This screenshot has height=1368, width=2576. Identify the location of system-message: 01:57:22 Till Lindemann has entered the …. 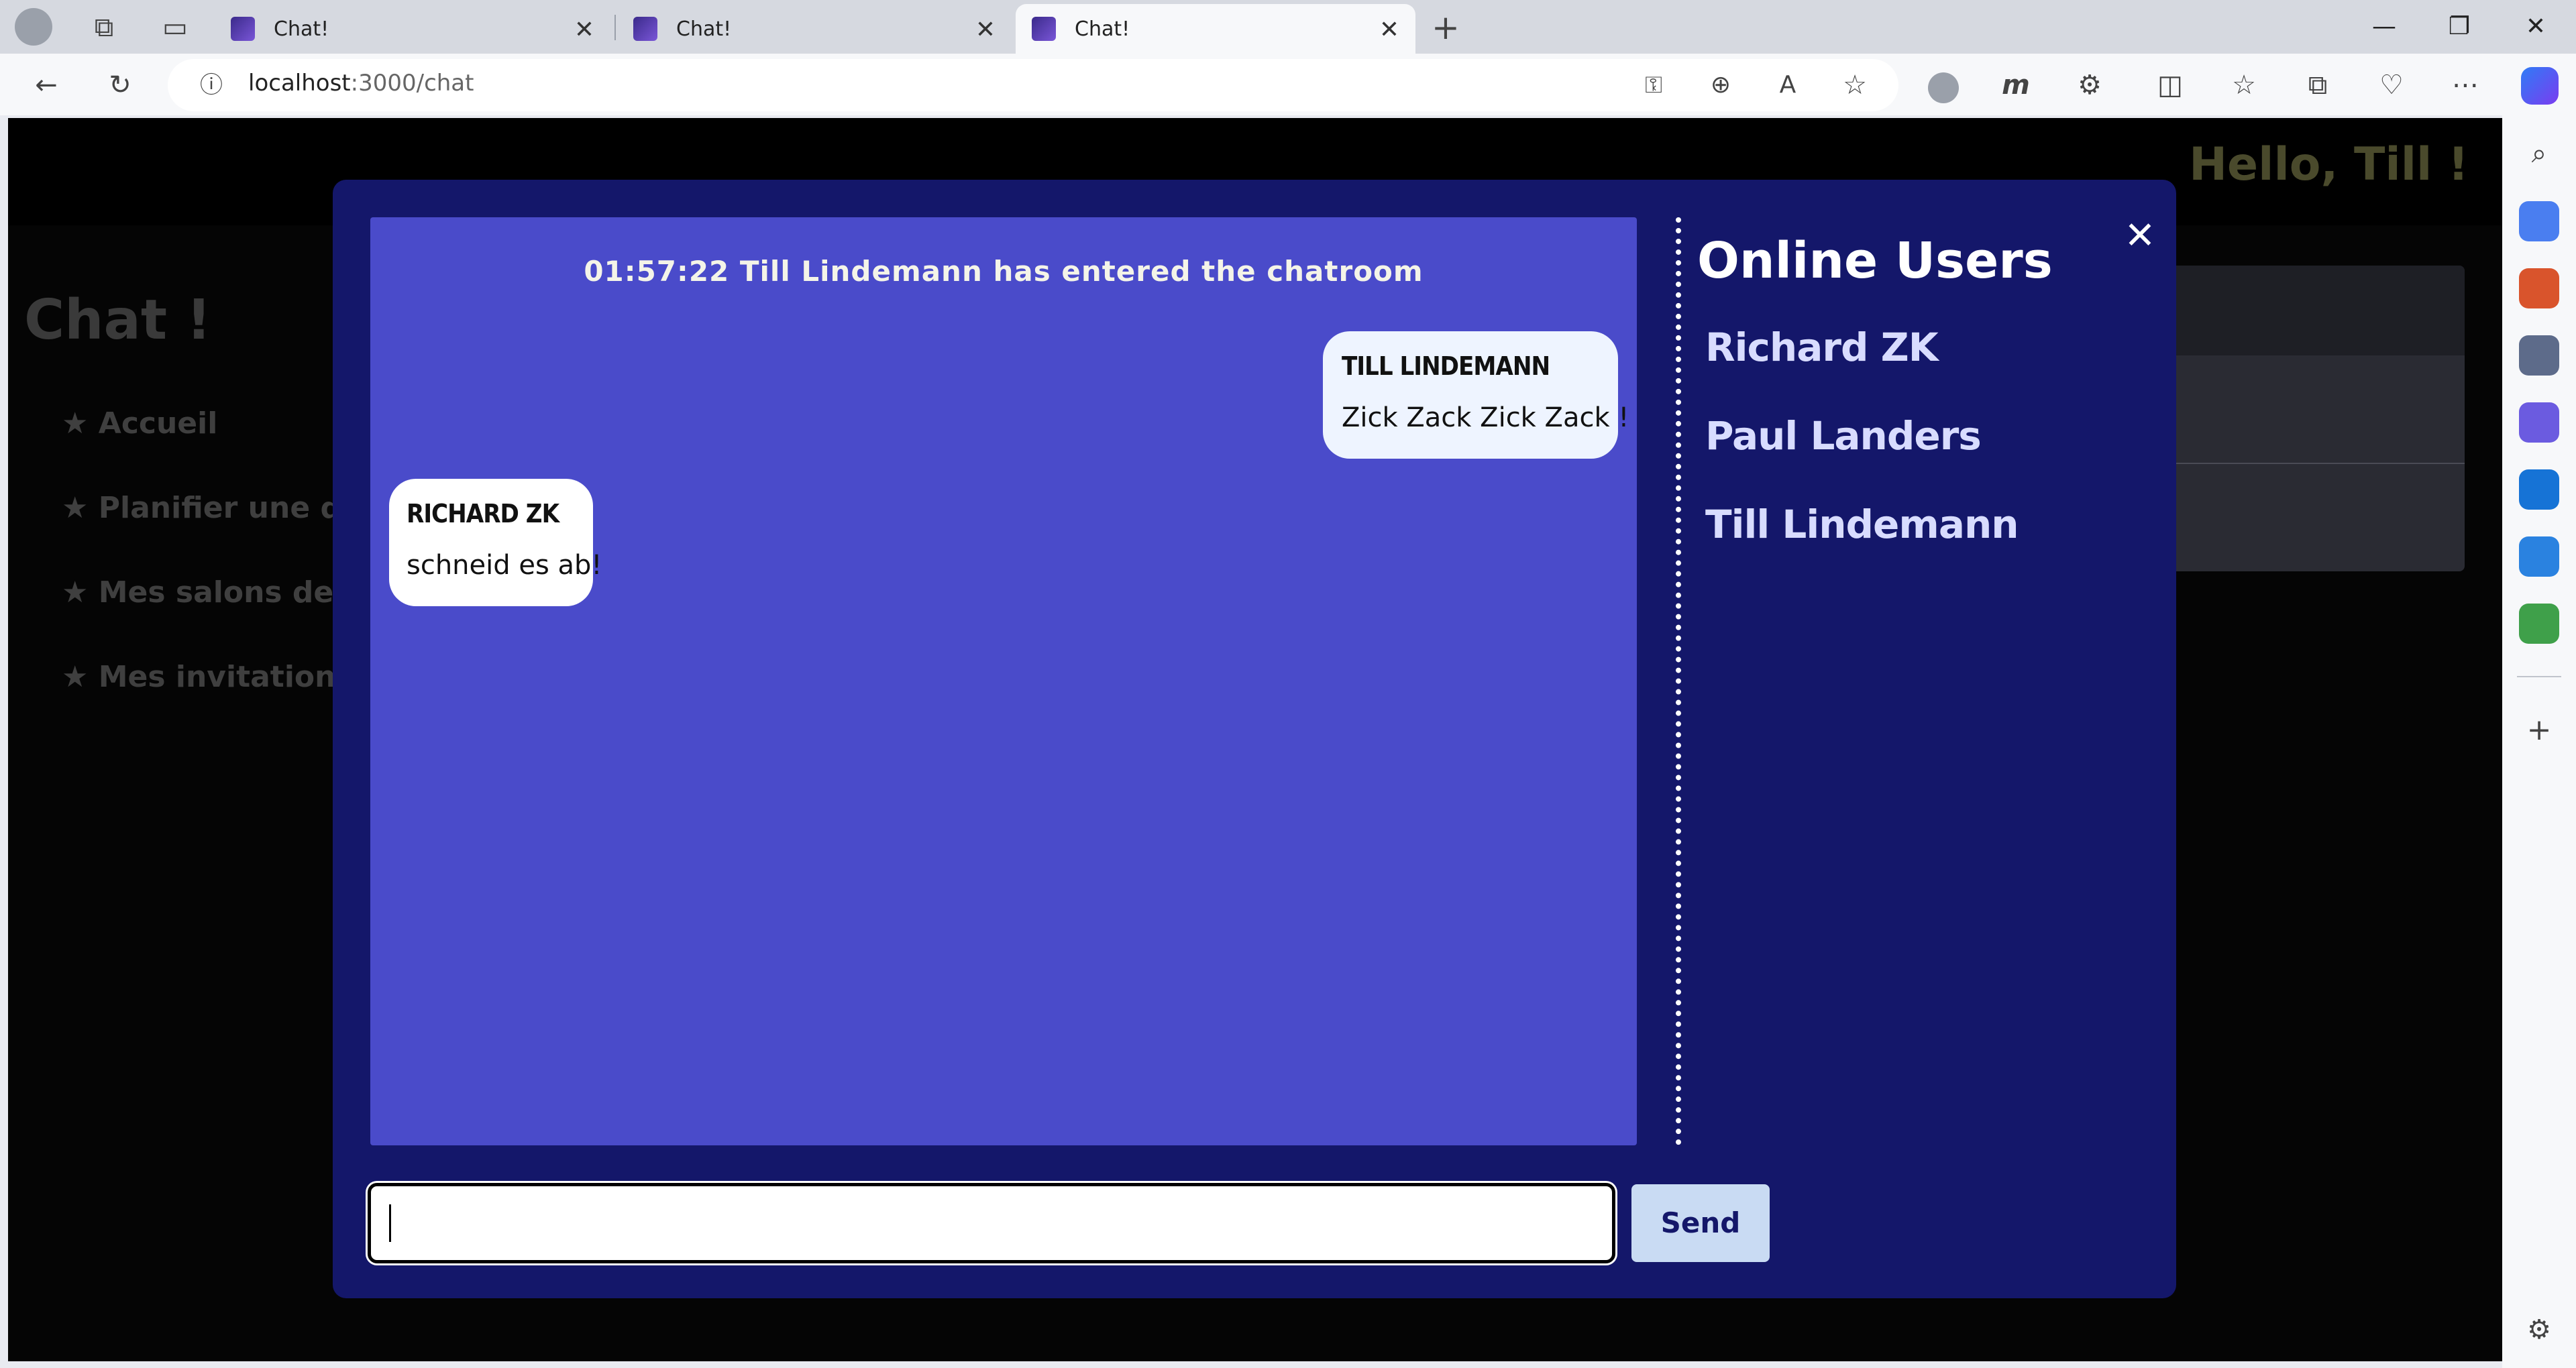
(1004, 271).